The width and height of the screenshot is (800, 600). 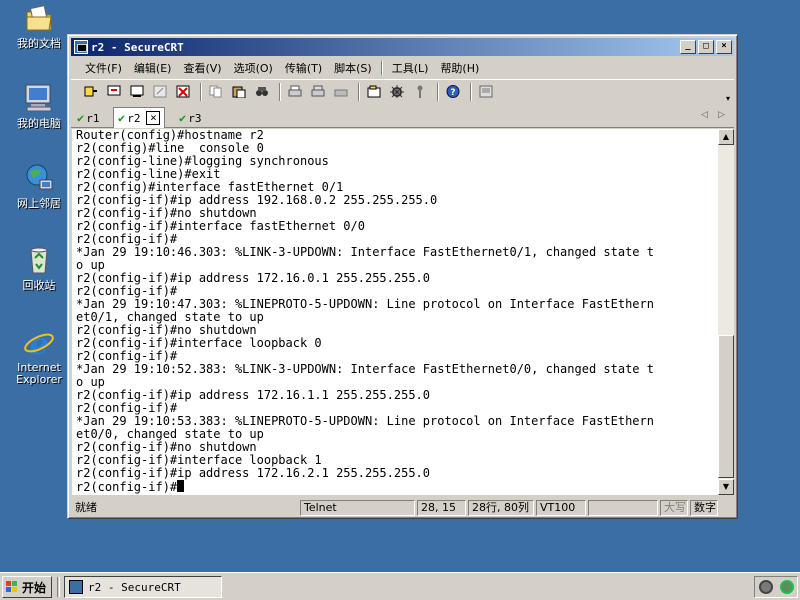 What do you see at coordinates (253, 68) in the screenshot?
I see `menu-options: 选项(O)` at bounding box center [253, 68].